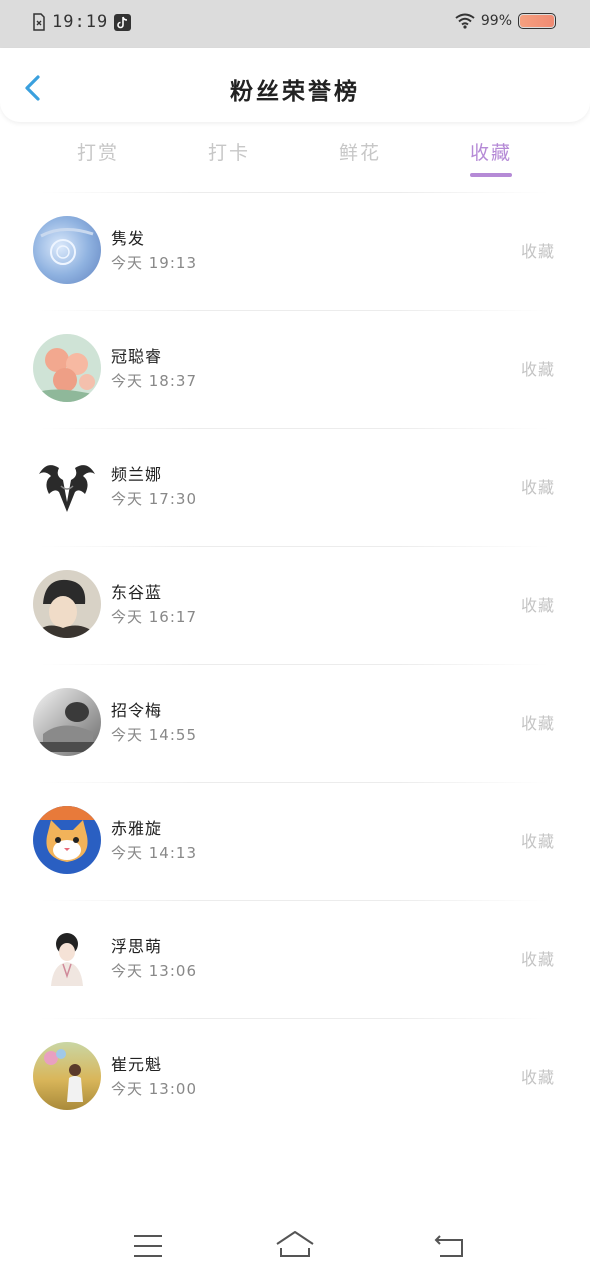 This screenshot has width=590, height=1280. I want to click on tab-label: 鲜花, so click(359, 153).